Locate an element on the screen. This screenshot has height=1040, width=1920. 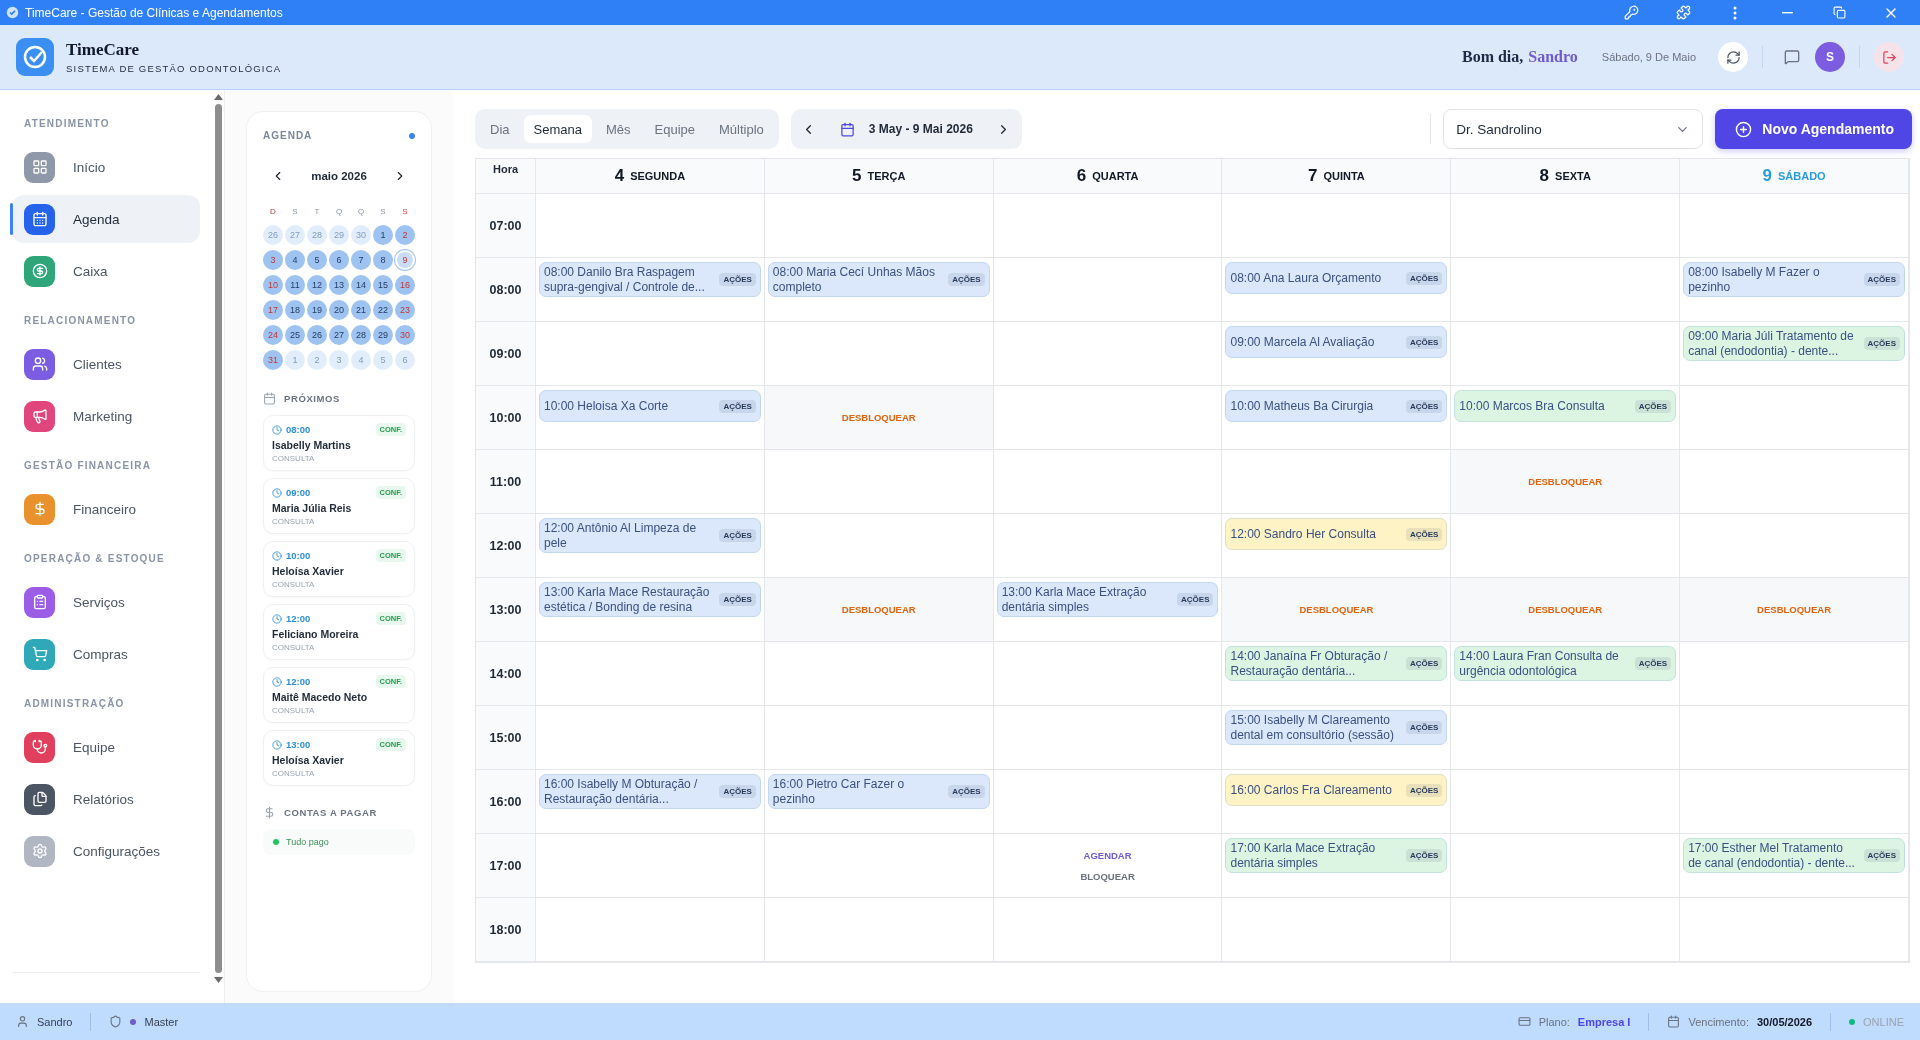
user-avatar: S is located at coordinates (1830, 57).